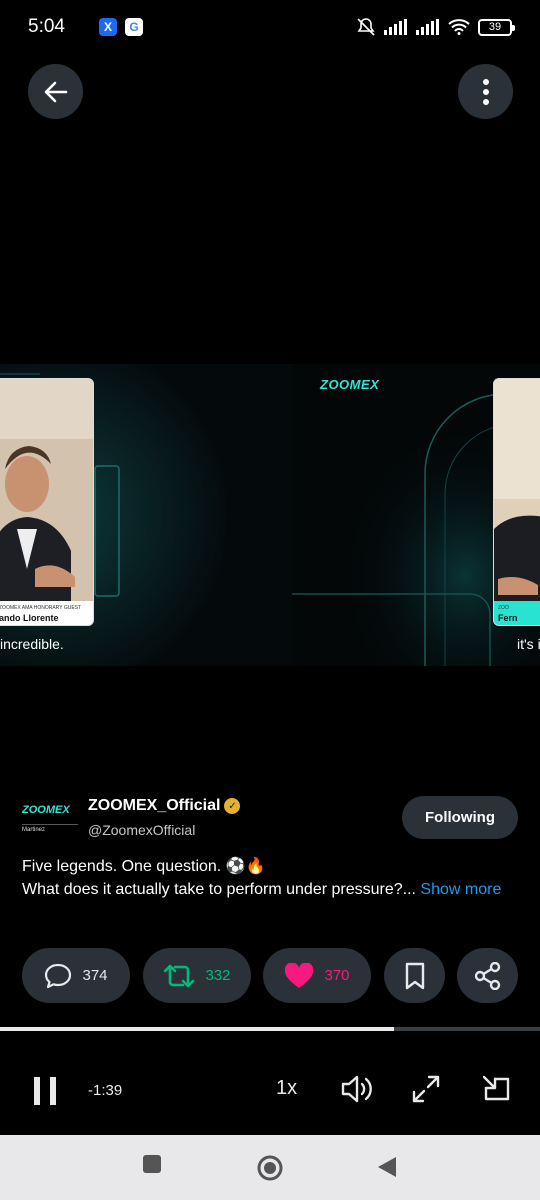  I want to click on status-indicators: 39, so click(435, 27).